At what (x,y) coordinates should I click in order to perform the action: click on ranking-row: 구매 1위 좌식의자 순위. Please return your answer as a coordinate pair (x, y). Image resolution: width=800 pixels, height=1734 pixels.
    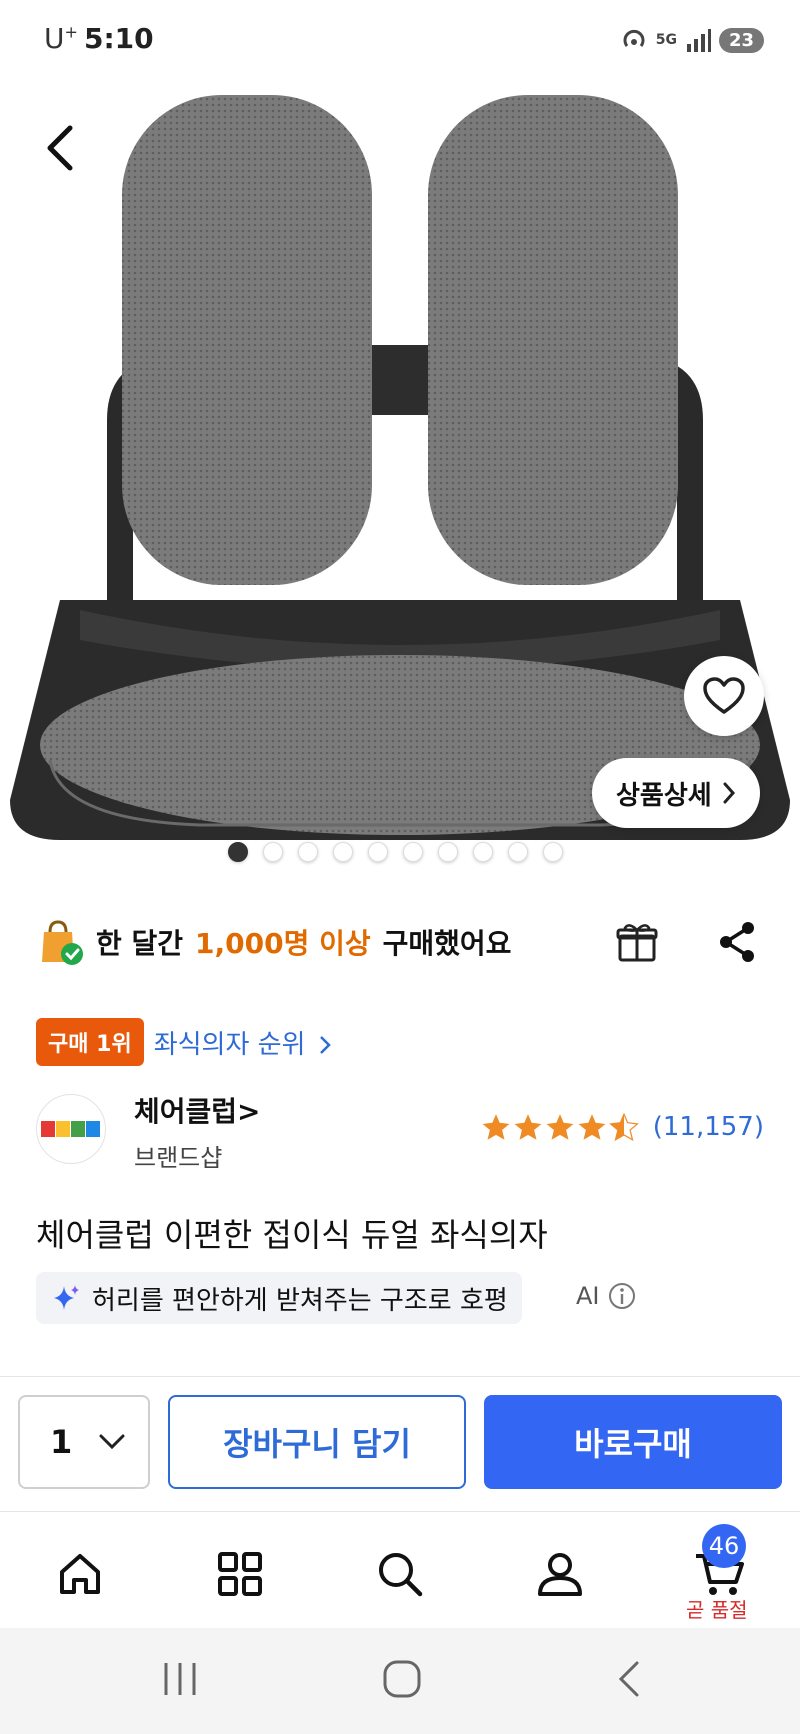
    Looking at the image, I should click on (184, 1042).